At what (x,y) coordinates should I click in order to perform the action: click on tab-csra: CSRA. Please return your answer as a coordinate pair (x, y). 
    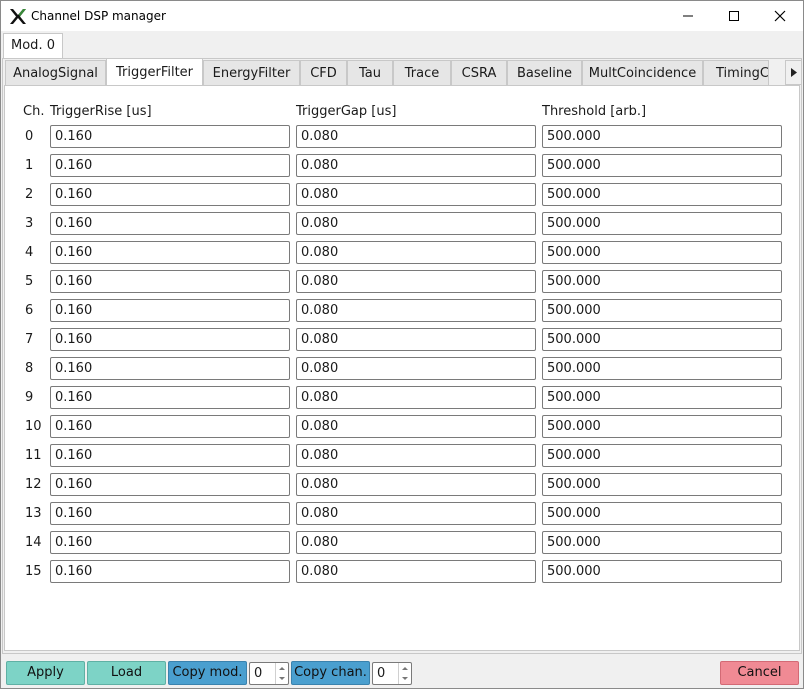
    Looking at the image, I should click on (479, 72).